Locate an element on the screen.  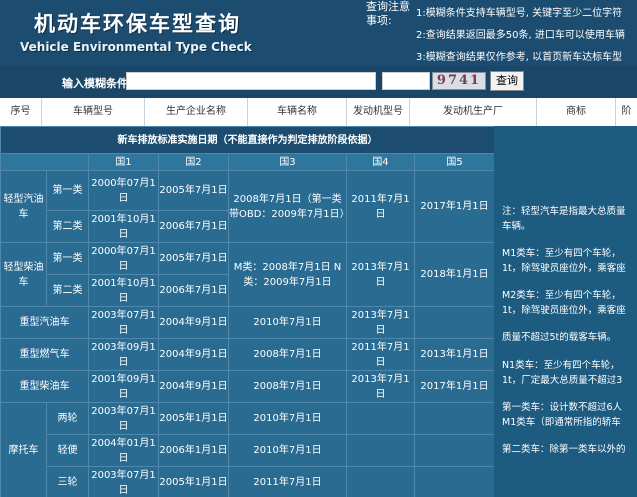
standards-title: 新车排放标准实施日期（不能直接作为判定排放阶段依据） is located at coordinates (247, 140).